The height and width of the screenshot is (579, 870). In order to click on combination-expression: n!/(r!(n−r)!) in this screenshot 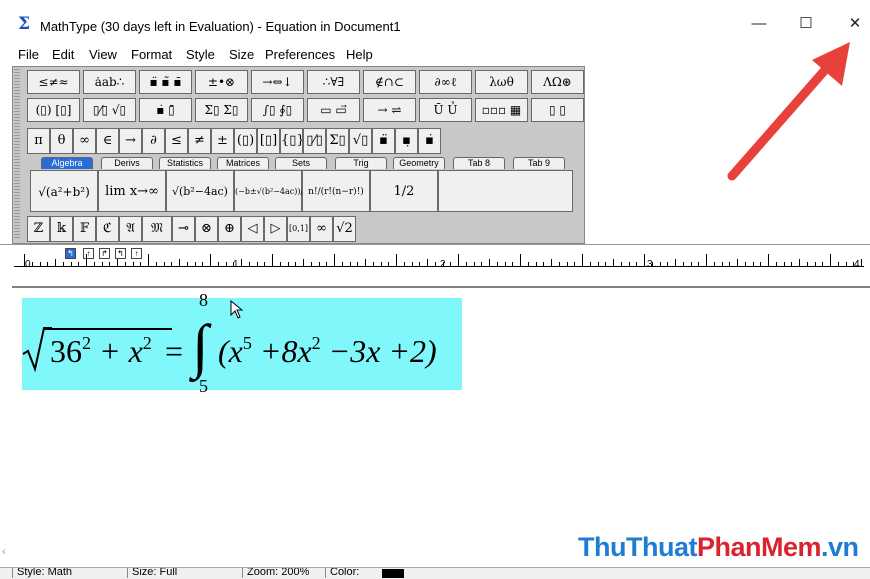, I will do `click(336, 191)`.